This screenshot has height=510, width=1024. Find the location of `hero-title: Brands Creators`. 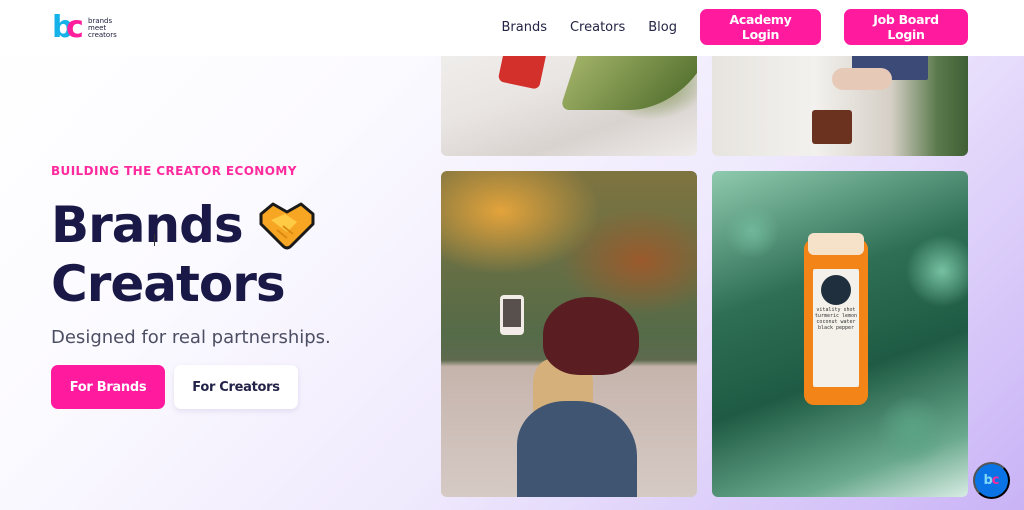

hero-title: Brands Creators is located at coordinates (191, 255).